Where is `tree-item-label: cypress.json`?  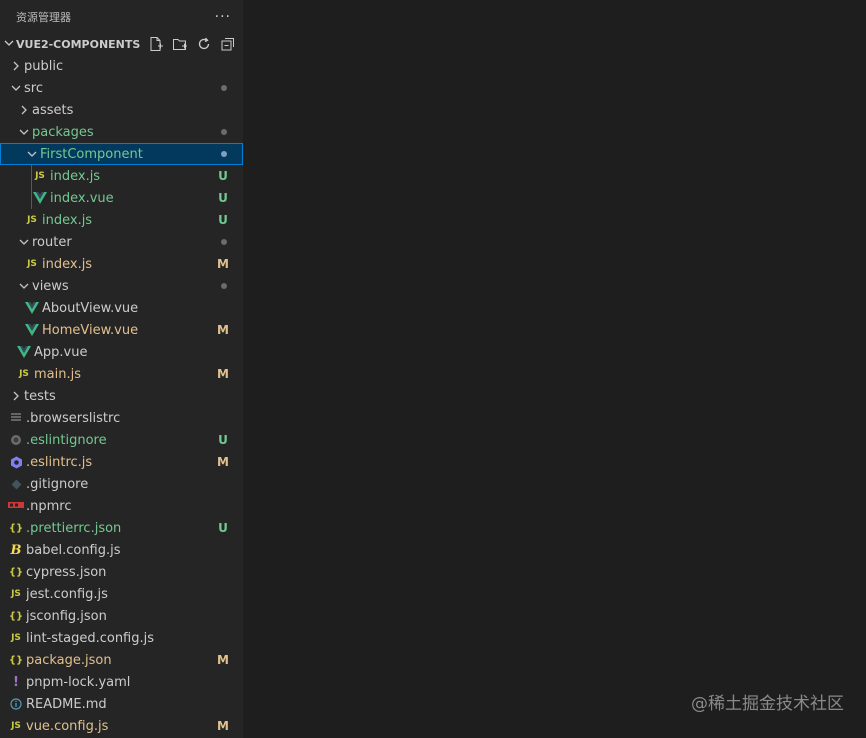
tree-item-label: cypress.json is located at coordinates (66, 572).